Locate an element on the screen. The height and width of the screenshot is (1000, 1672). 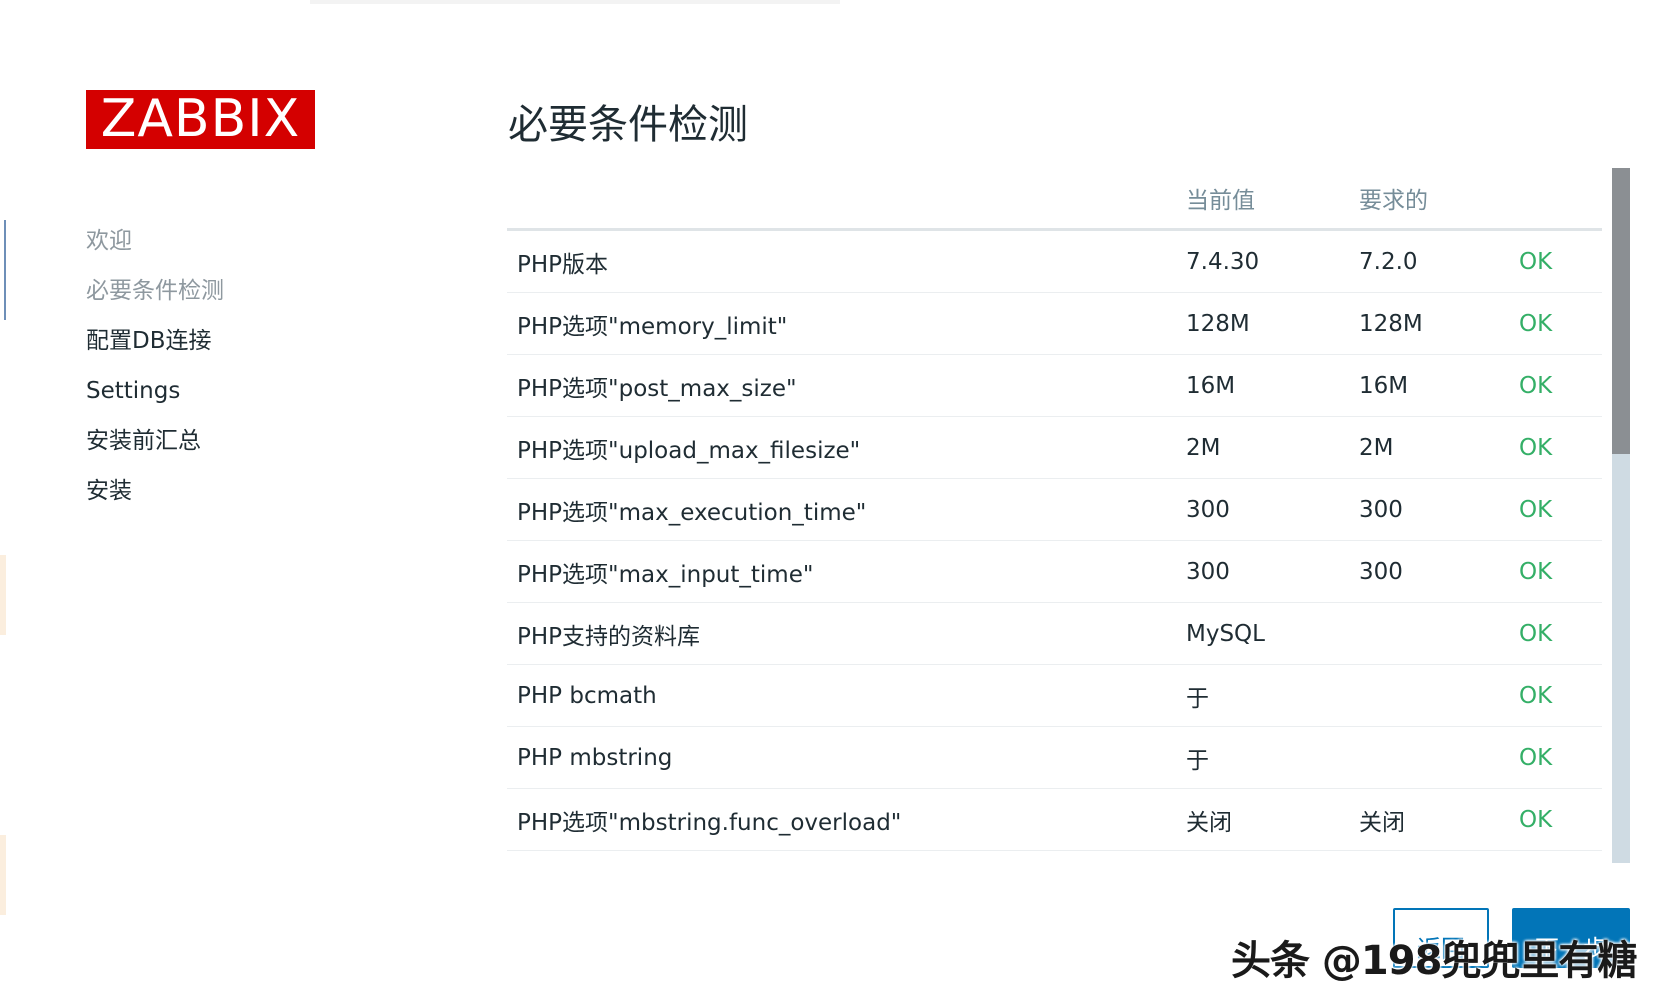
scrollbar-thumb is located at coordinates (1621, 311).